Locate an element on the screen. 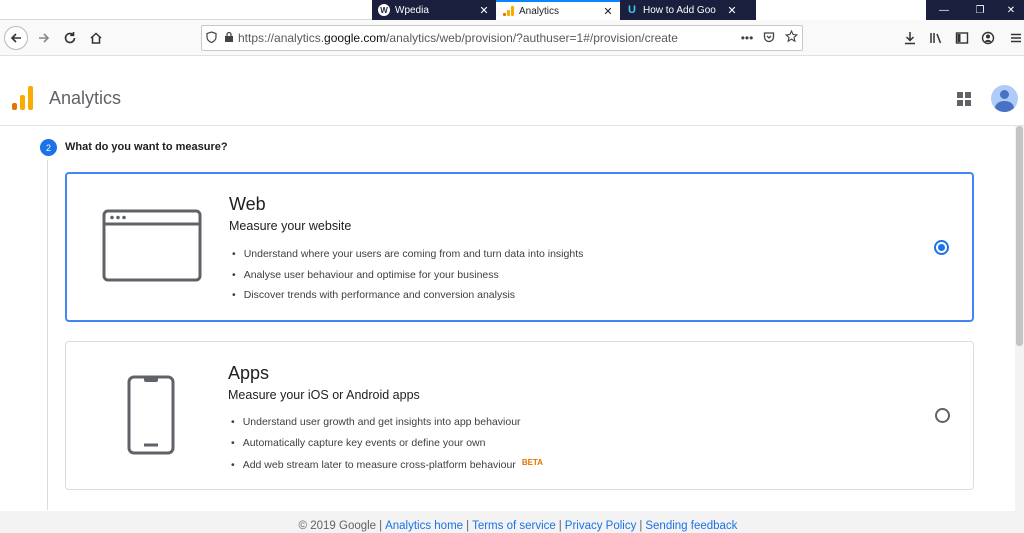 This screenshot has height=533, width=1024. apps-option-subtitle: Measure your iOS or Android apps is located at coordinates (324, 395).